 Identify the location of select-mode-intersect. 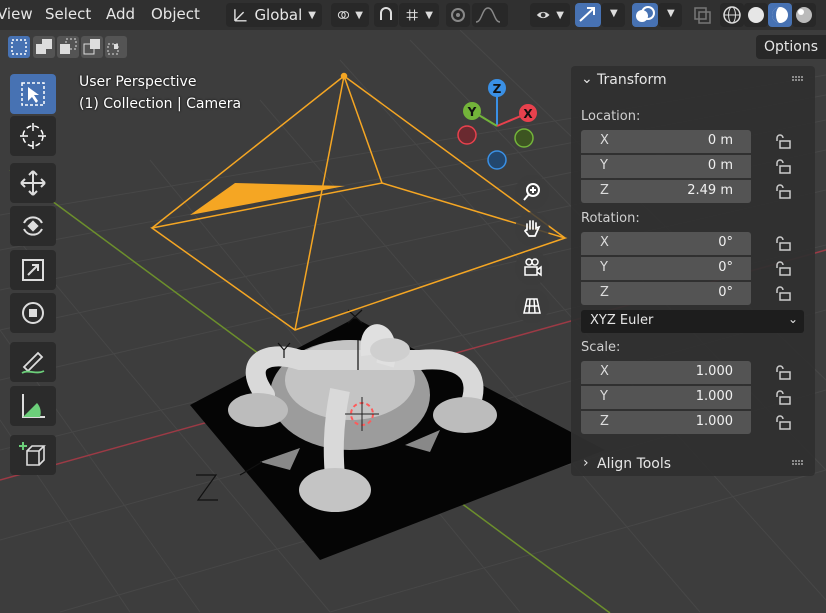
(116, 47).